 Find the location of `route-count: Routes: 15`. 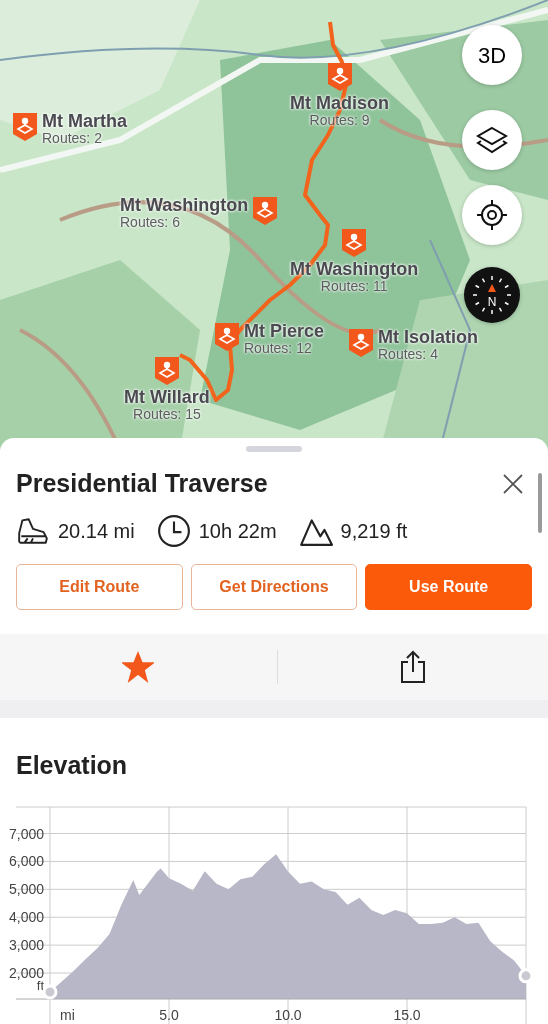

route-count: Routes: 15 is located at coordinates (167, 414).